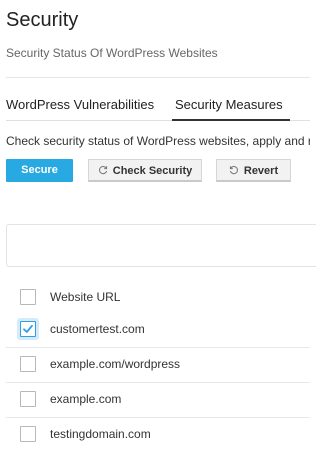 The width and height of the screenshot is (320, 452). Describe the element at coordinates (158, 330) in the screenshot. I see `table-row: customertest.com` at that location.